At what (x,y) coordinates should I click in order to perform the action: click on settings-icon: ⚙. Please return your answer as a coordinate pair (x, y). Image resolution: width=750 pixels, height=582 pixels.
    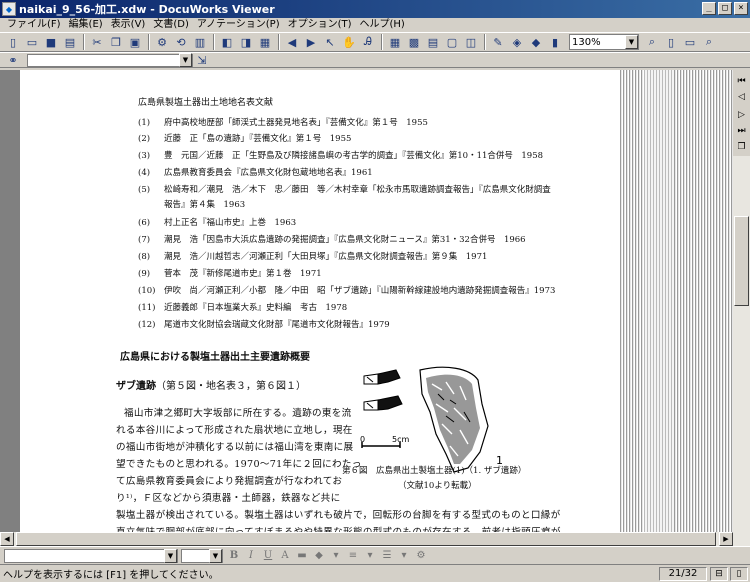
    Looking at the image, I should click on (421, 556).